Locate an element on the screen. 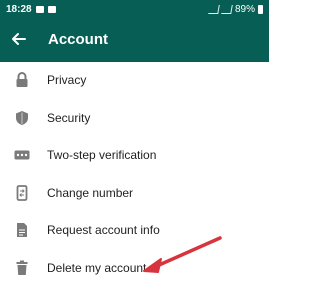 This screenshot has height=300, width=320. menu-item-privacy: Privacy is located at coordinates (134, 81).